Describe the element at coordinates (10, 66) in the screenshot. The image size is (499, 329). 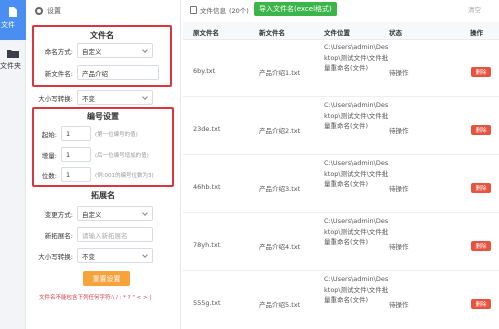
I see `nav-item-label: 文件夹` at that location.